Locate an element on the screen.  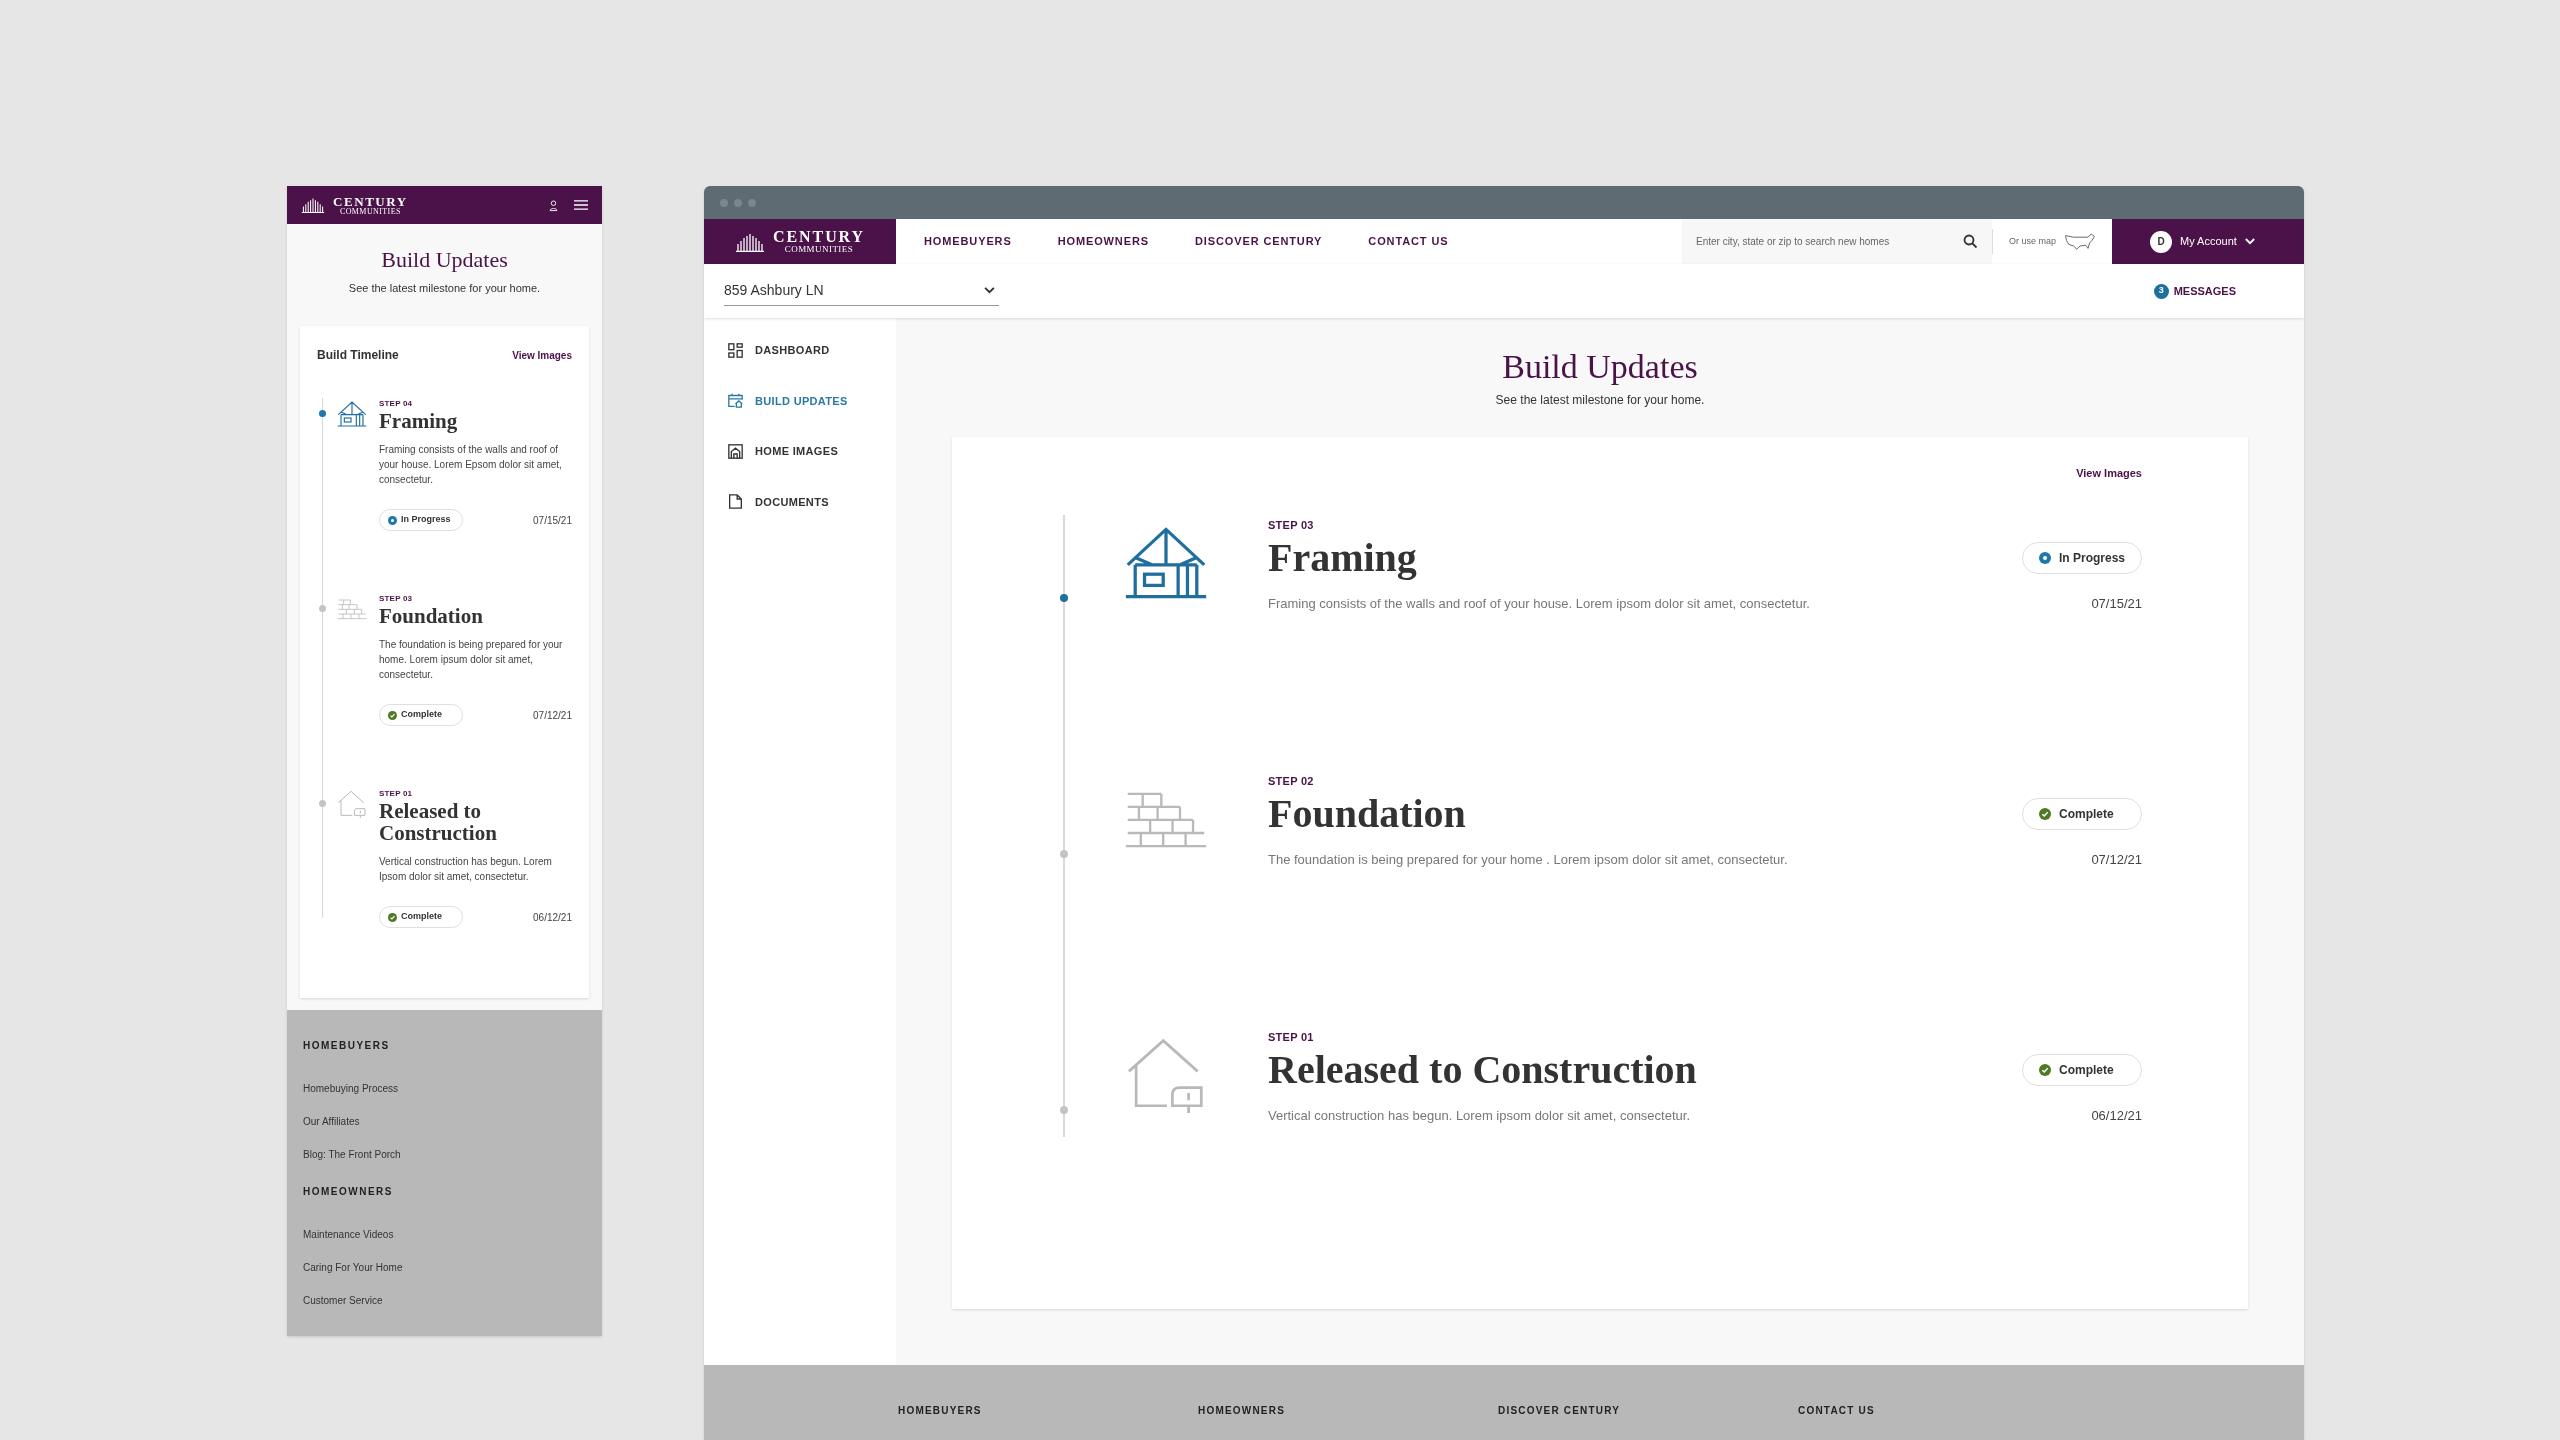
footer-link: Our Affiliates is located at coordinates (331, 1122).